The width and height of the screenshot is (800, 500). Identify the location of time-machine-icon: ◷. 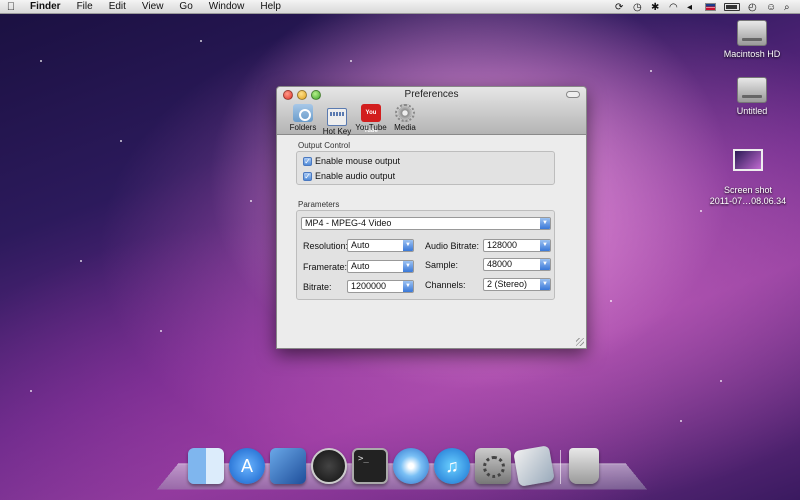
(638, 7).